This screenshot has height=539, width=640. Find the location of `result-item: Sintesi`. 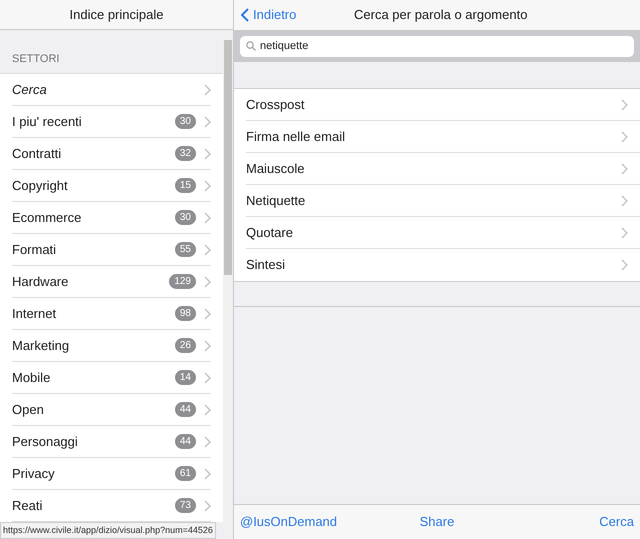

result-item: Sintesi is located at coordinates (437, 265).